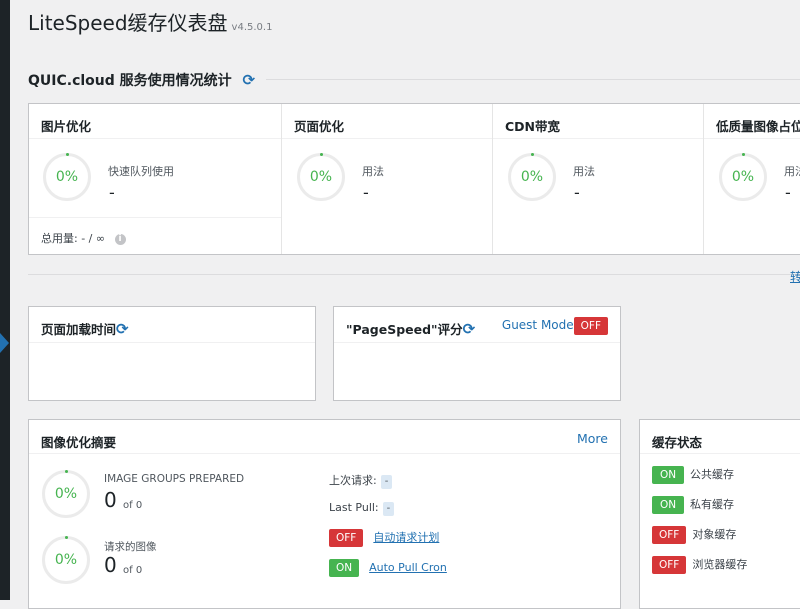  I want to click on usage-label: 快速队列使用, so click(141, 171).